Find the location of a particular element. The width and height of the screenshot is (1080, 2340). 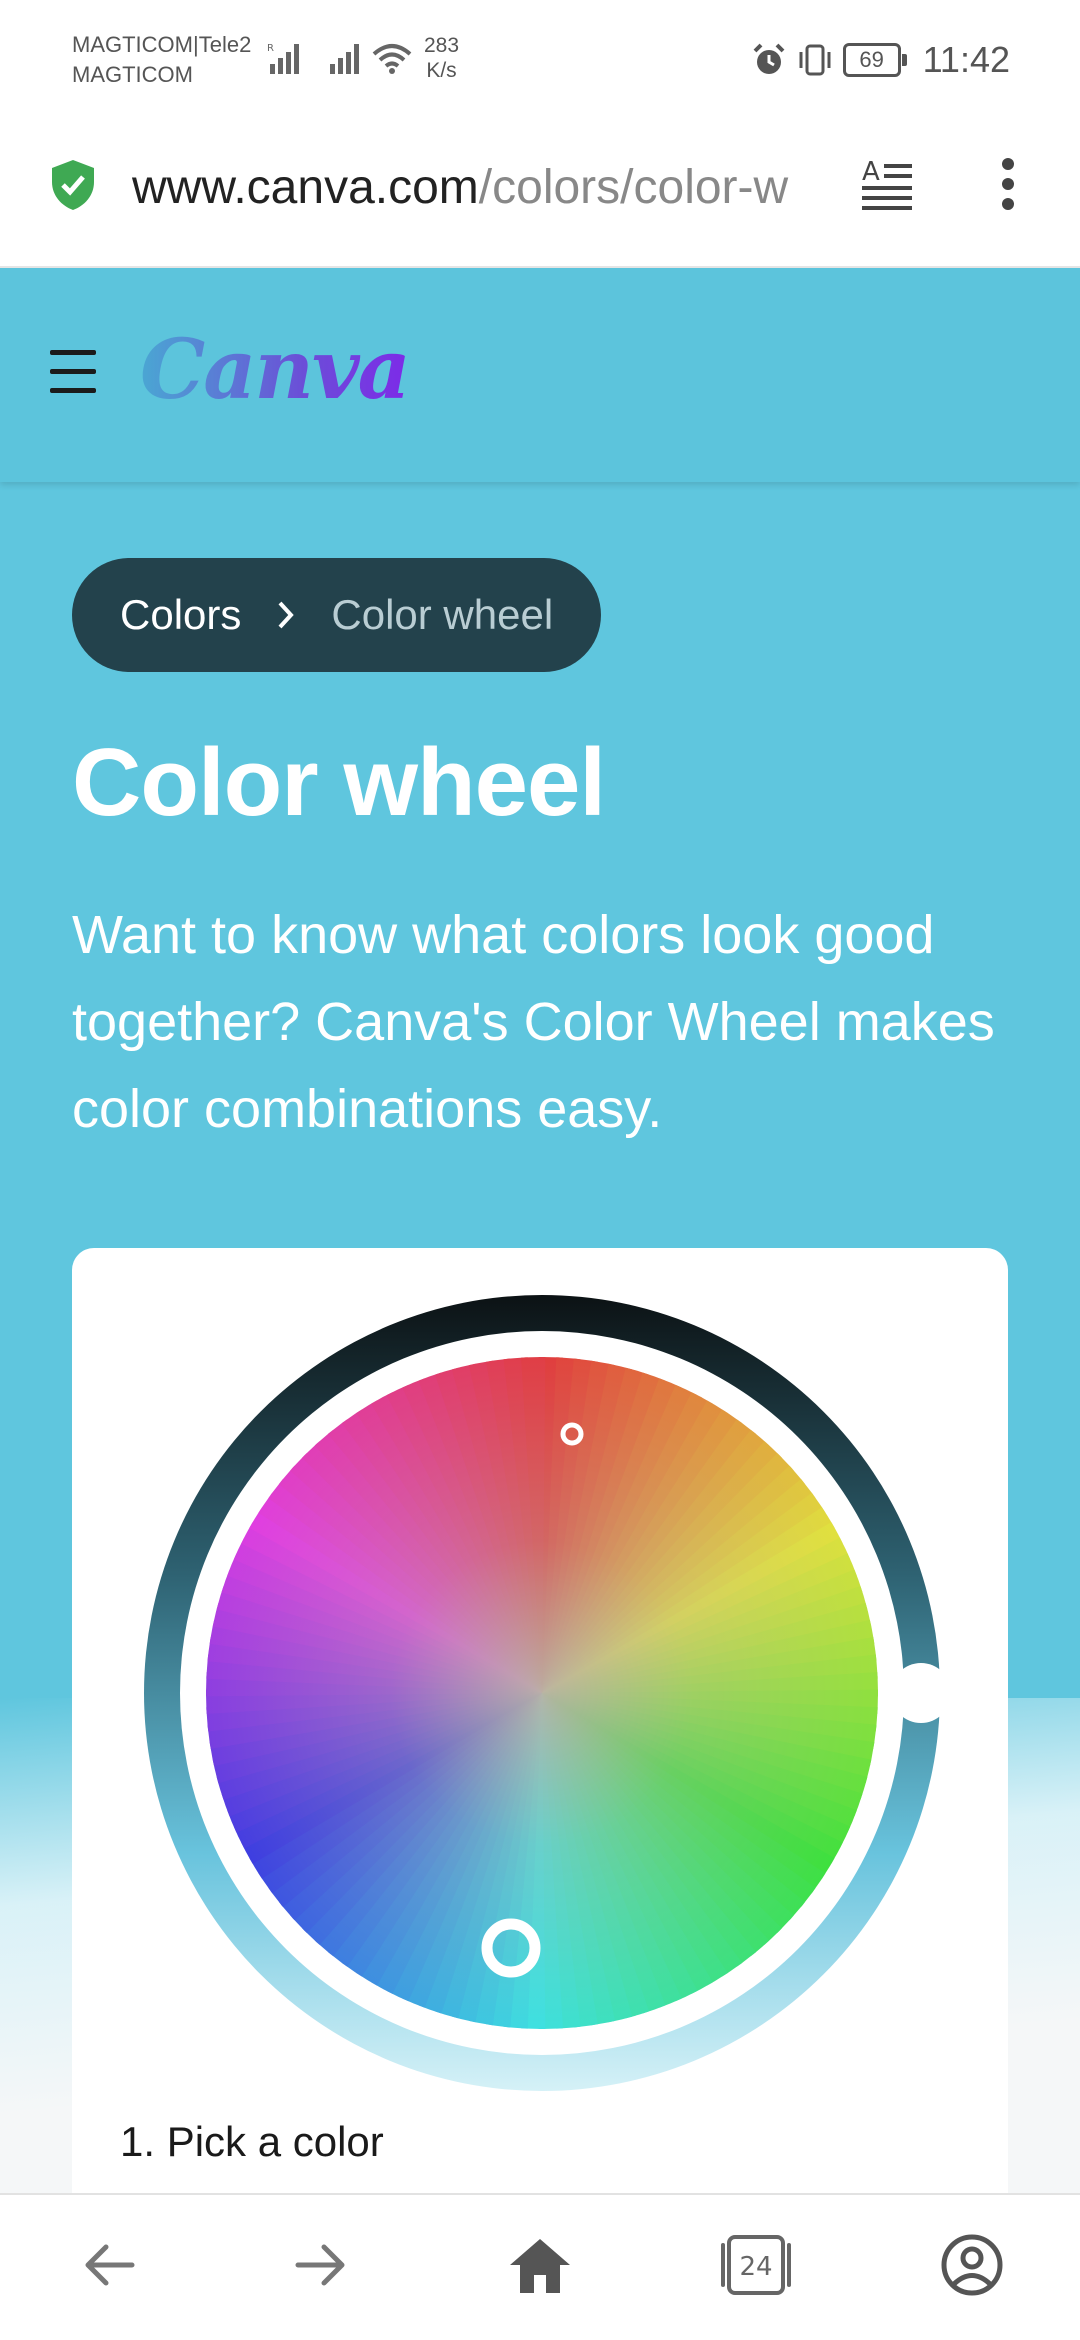

url-path: /colors/color-w is located at coordinates (633, 187).